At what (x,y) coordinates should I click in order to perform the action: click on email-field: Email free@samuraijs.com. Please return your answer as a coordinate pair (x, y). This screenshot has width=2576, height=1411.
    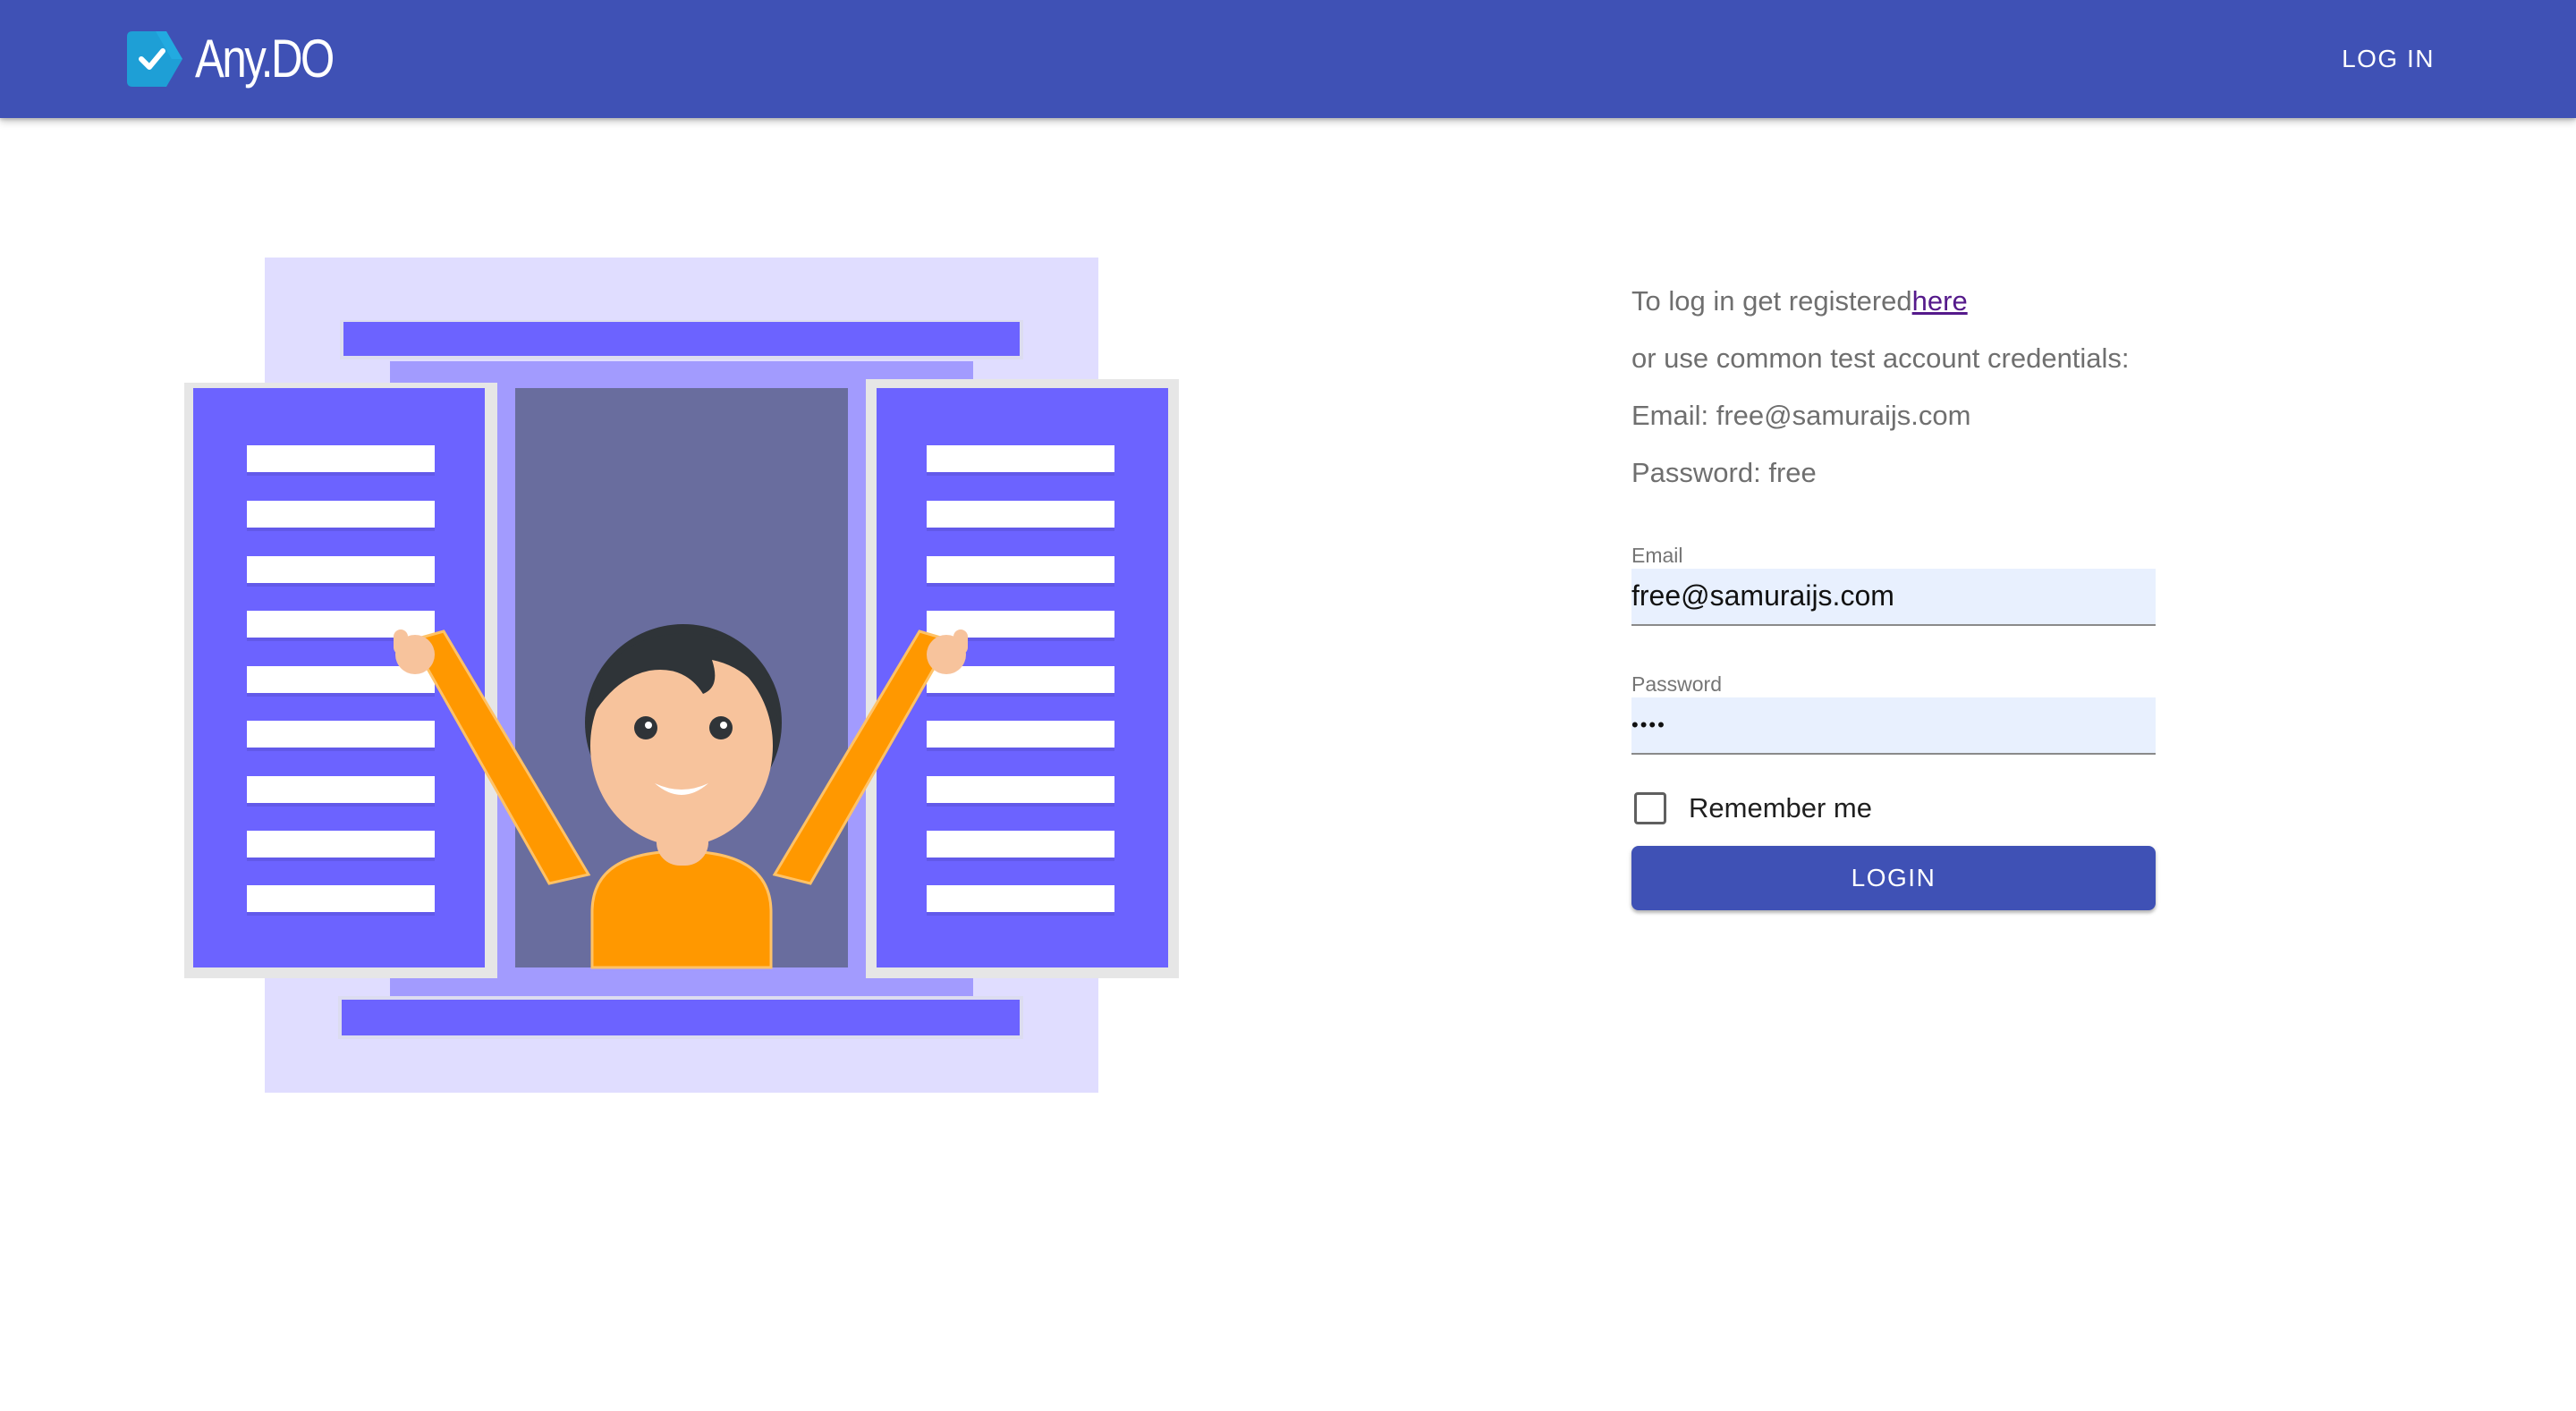
    Looking at the image, I should click on (1893, 584).